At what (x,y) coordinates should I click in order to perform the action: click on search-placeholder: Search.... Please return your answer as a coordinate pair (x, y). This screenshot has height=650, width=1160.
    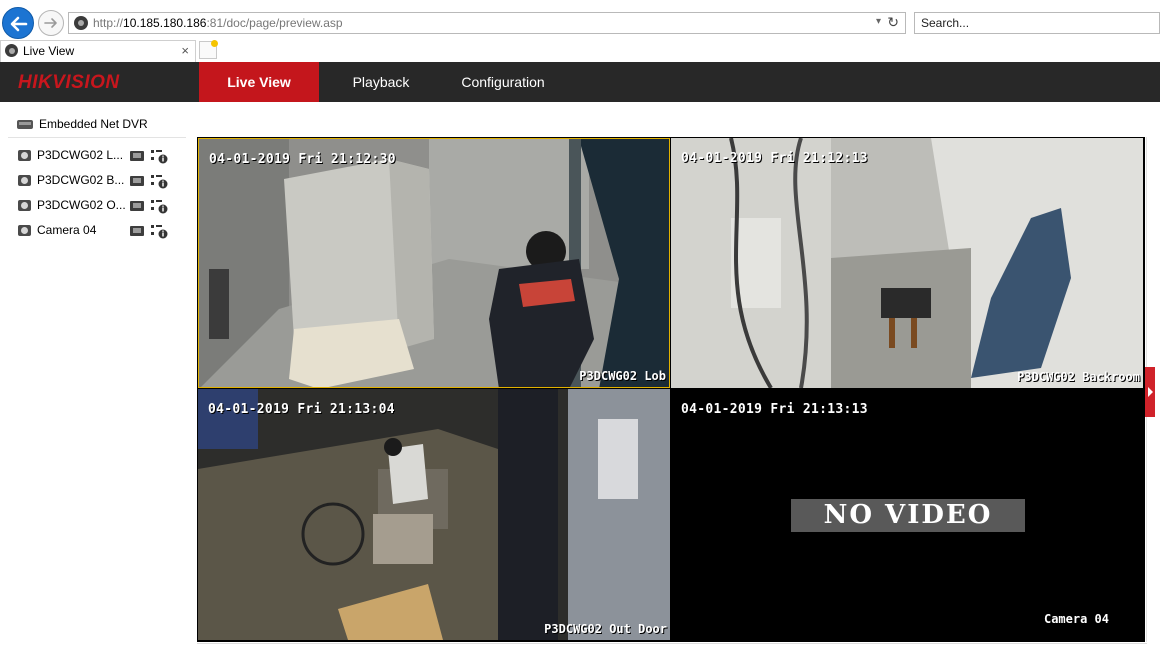
    Looking at the image, I should click on (945, 23).